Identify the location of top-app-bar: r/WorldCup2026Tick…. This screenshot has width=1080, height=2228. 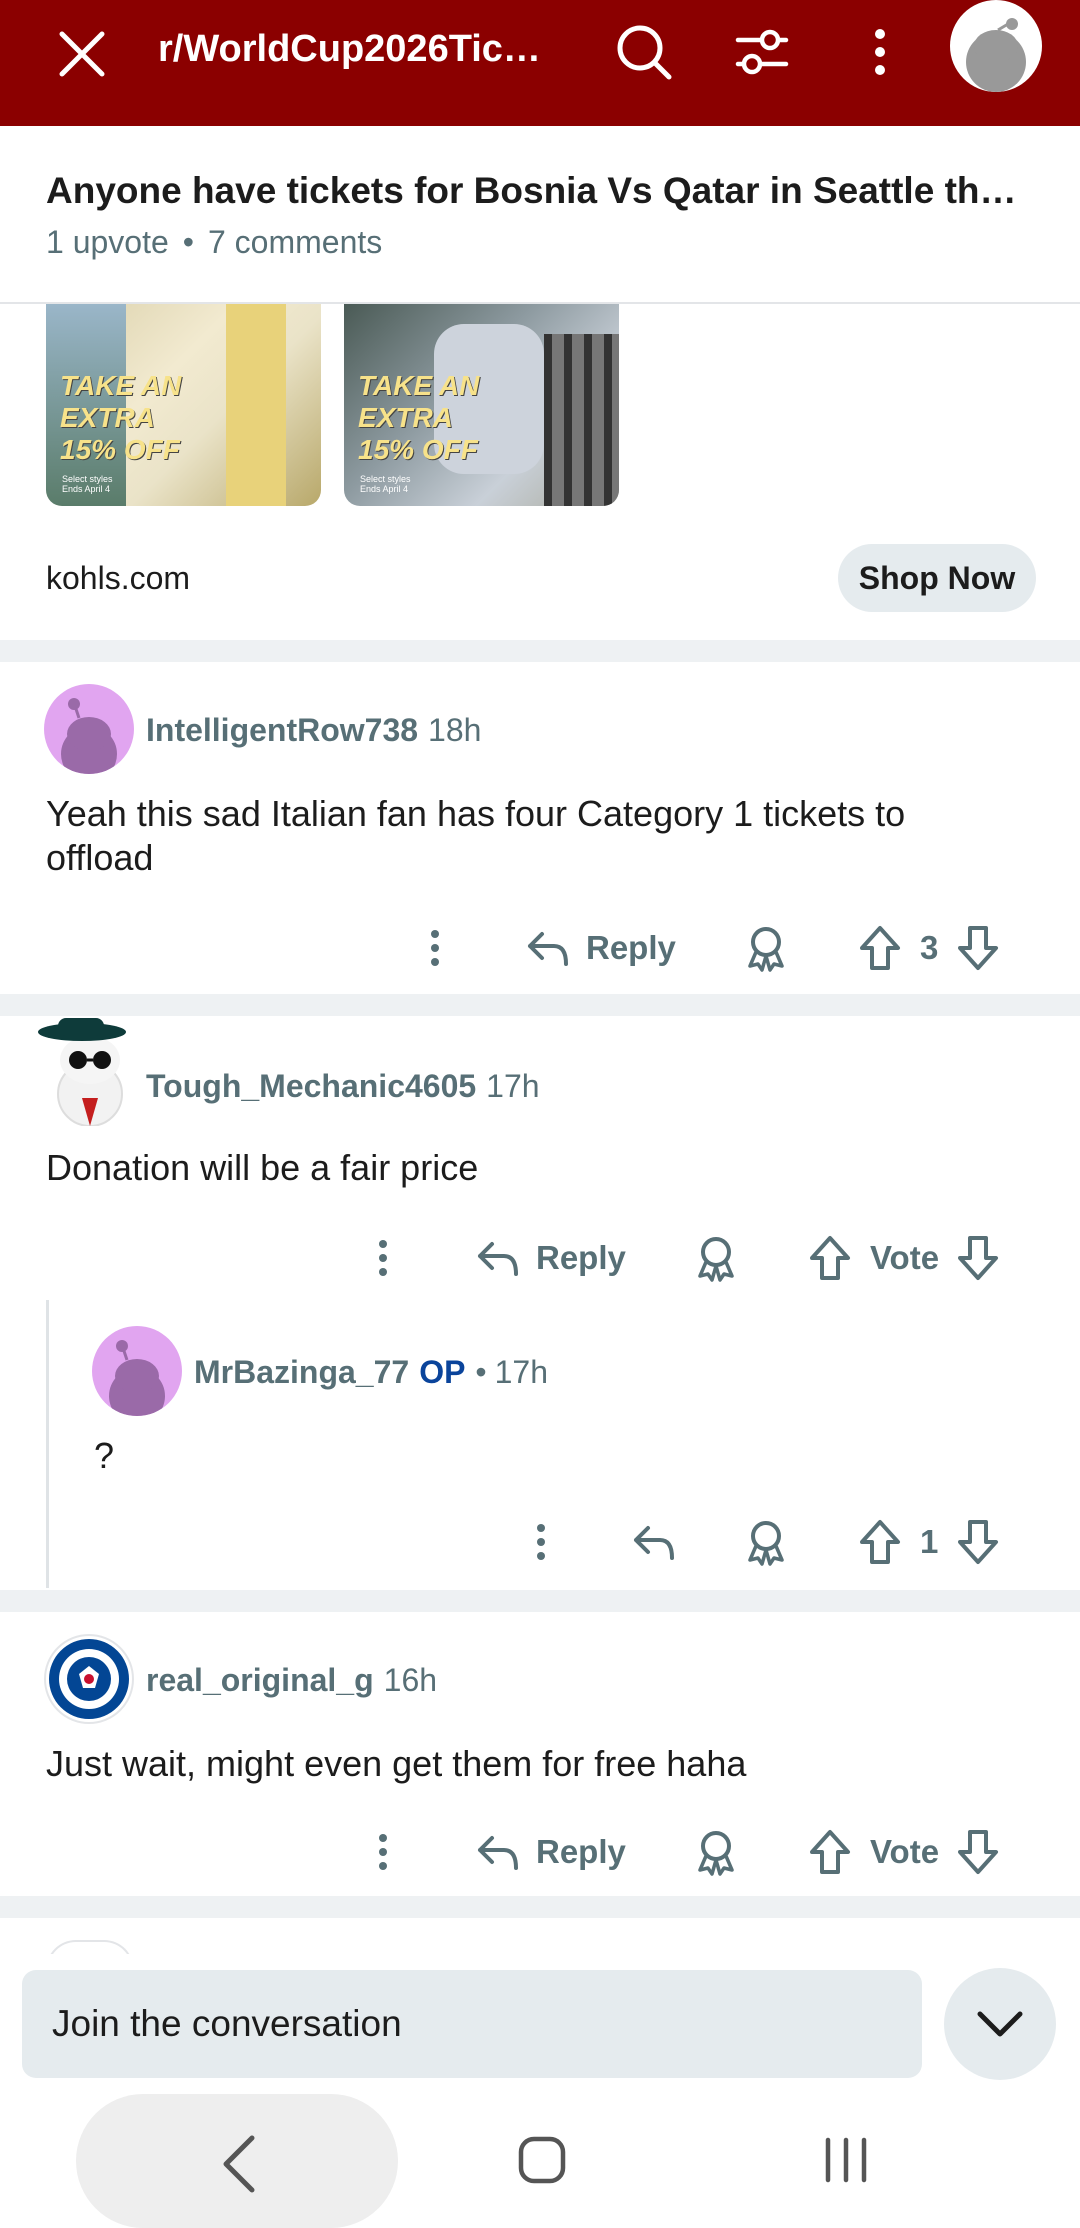
(540, 63).